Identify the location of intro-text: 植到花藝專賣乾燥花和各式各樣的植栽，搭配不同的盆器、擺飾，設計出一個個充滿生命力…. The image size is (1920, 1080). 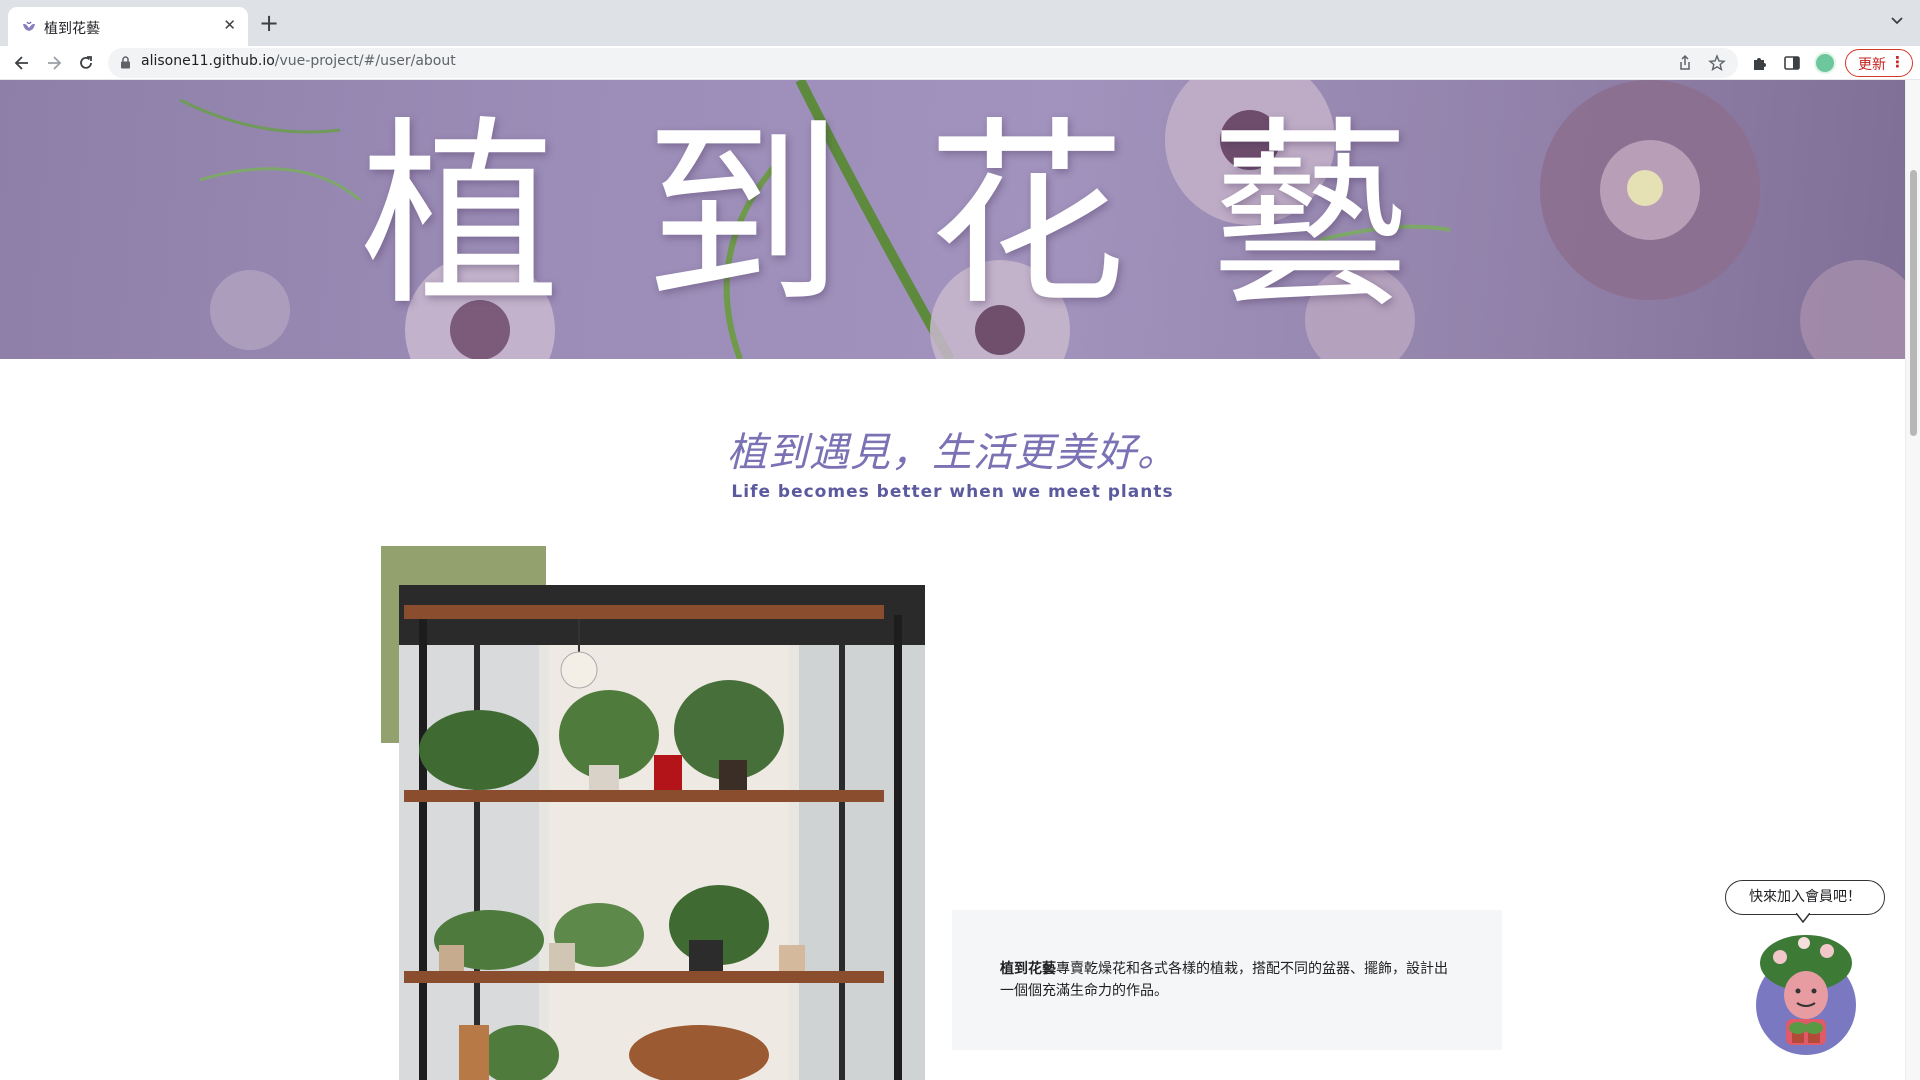
(1230, 980).